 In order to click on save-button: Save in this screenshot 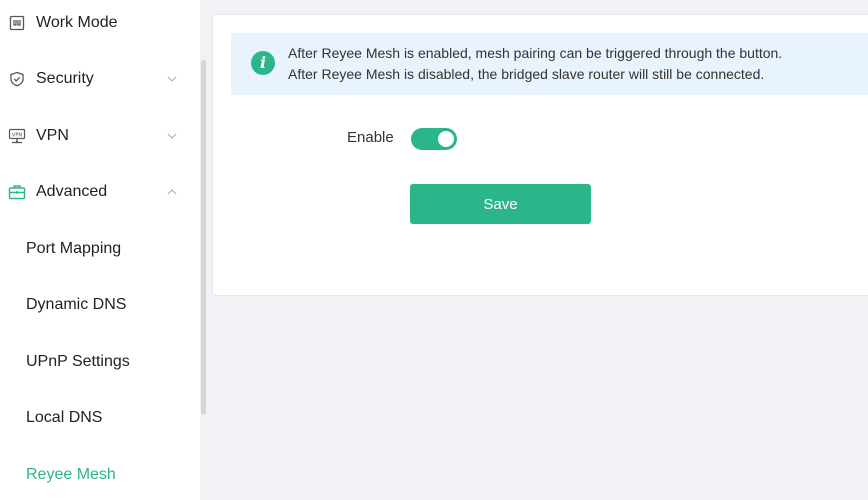, I will do `click(500, 204)`.